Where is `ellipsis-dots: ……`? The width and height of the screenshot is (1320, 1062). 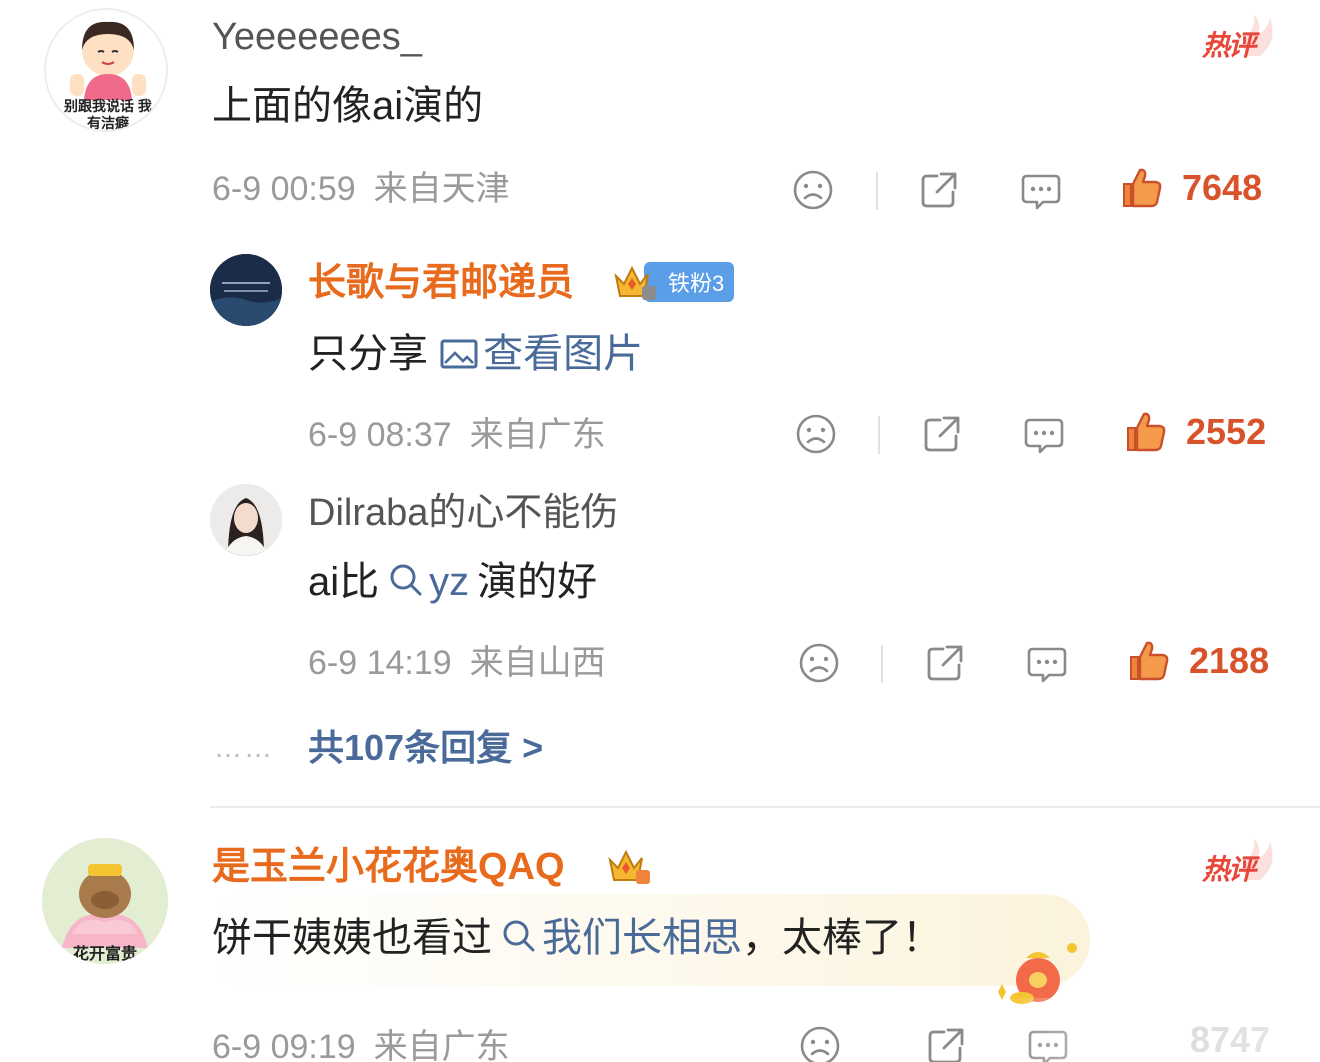
ellipsis-dots: …… is located at coordinates (244, 747).